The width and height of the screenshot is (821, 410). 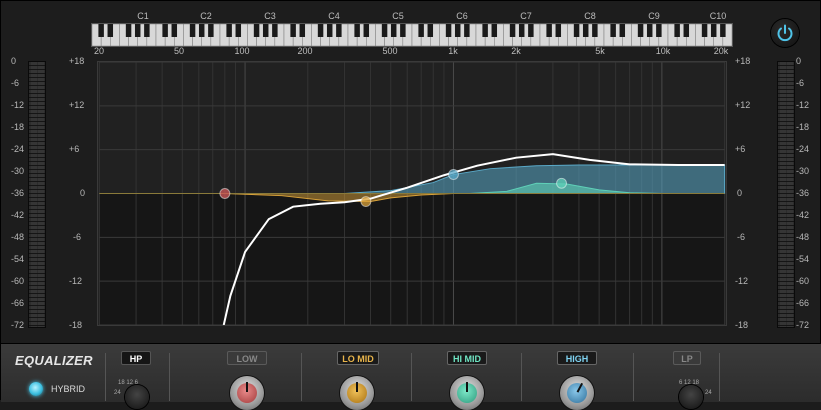 What do you see at coordinates (137, 397) in the screenshot?
I see `hp-slope-knob` at bounding box center [137, 397].